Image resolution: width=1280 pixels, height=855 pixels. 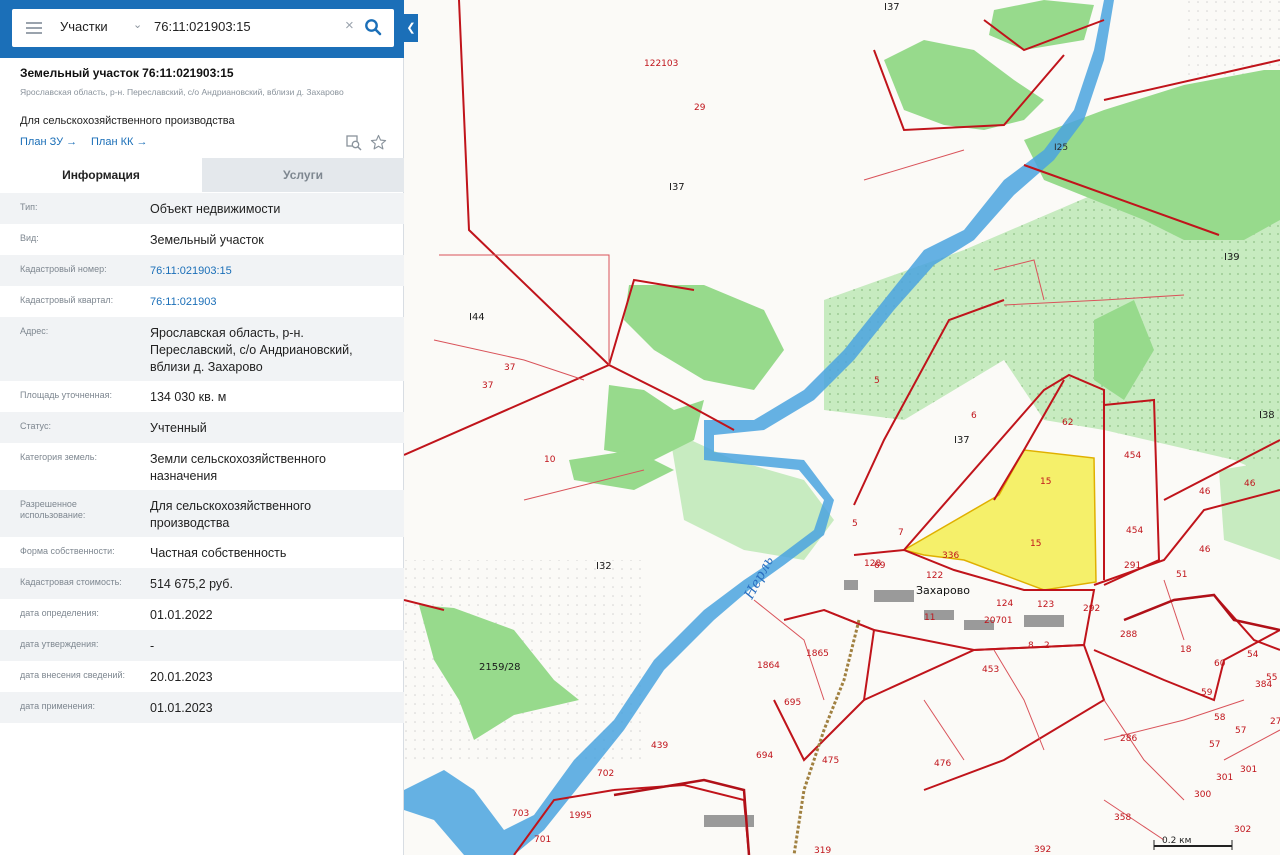 What do you see at coordinates (411, 28) in the screenshot?
I see `collapse-panel-button: ❮` at bounding box center [411, 28].